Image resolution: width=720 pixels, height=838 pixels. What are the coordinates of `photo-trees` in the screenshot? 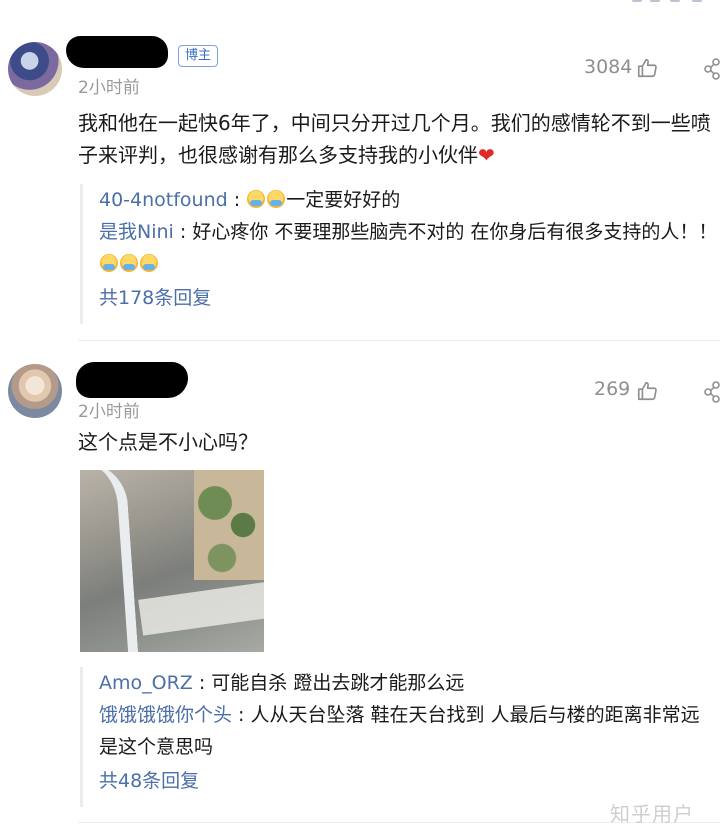 It's located at (229, 525).